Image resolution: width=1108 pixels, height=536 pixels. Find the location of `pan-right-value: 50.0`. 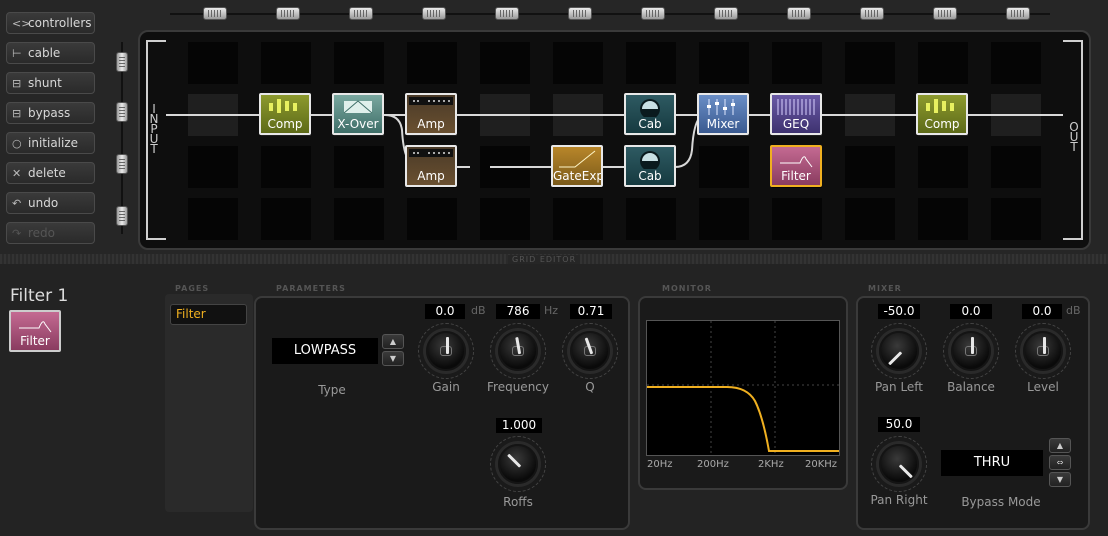

pan-right-value: 50.0 is located at coordinates (899, 424).